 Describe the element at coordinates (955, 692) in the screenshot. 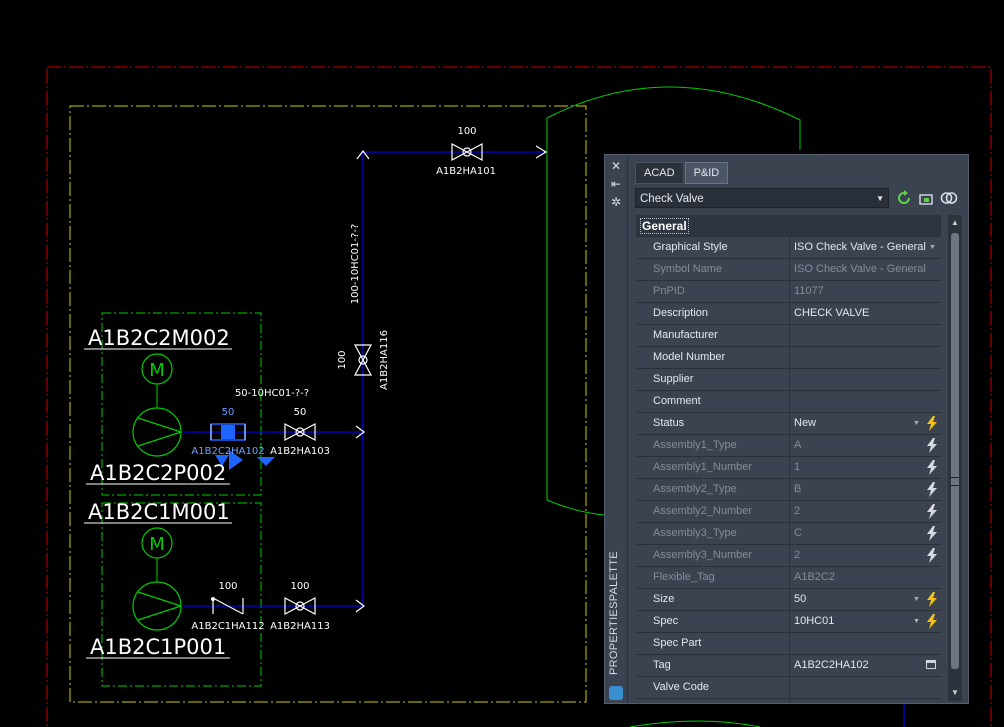

I see `scroll-down-icon: ▼` at that location.